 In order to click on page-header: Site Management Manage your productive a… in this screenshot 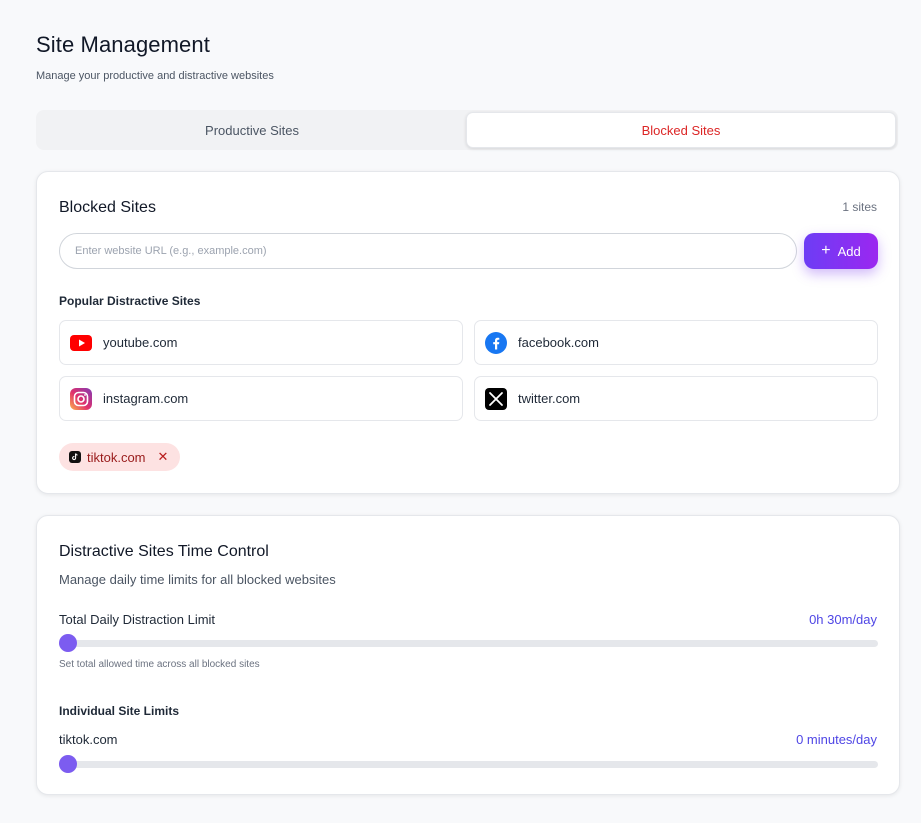, I will do `click(155, 57)`.